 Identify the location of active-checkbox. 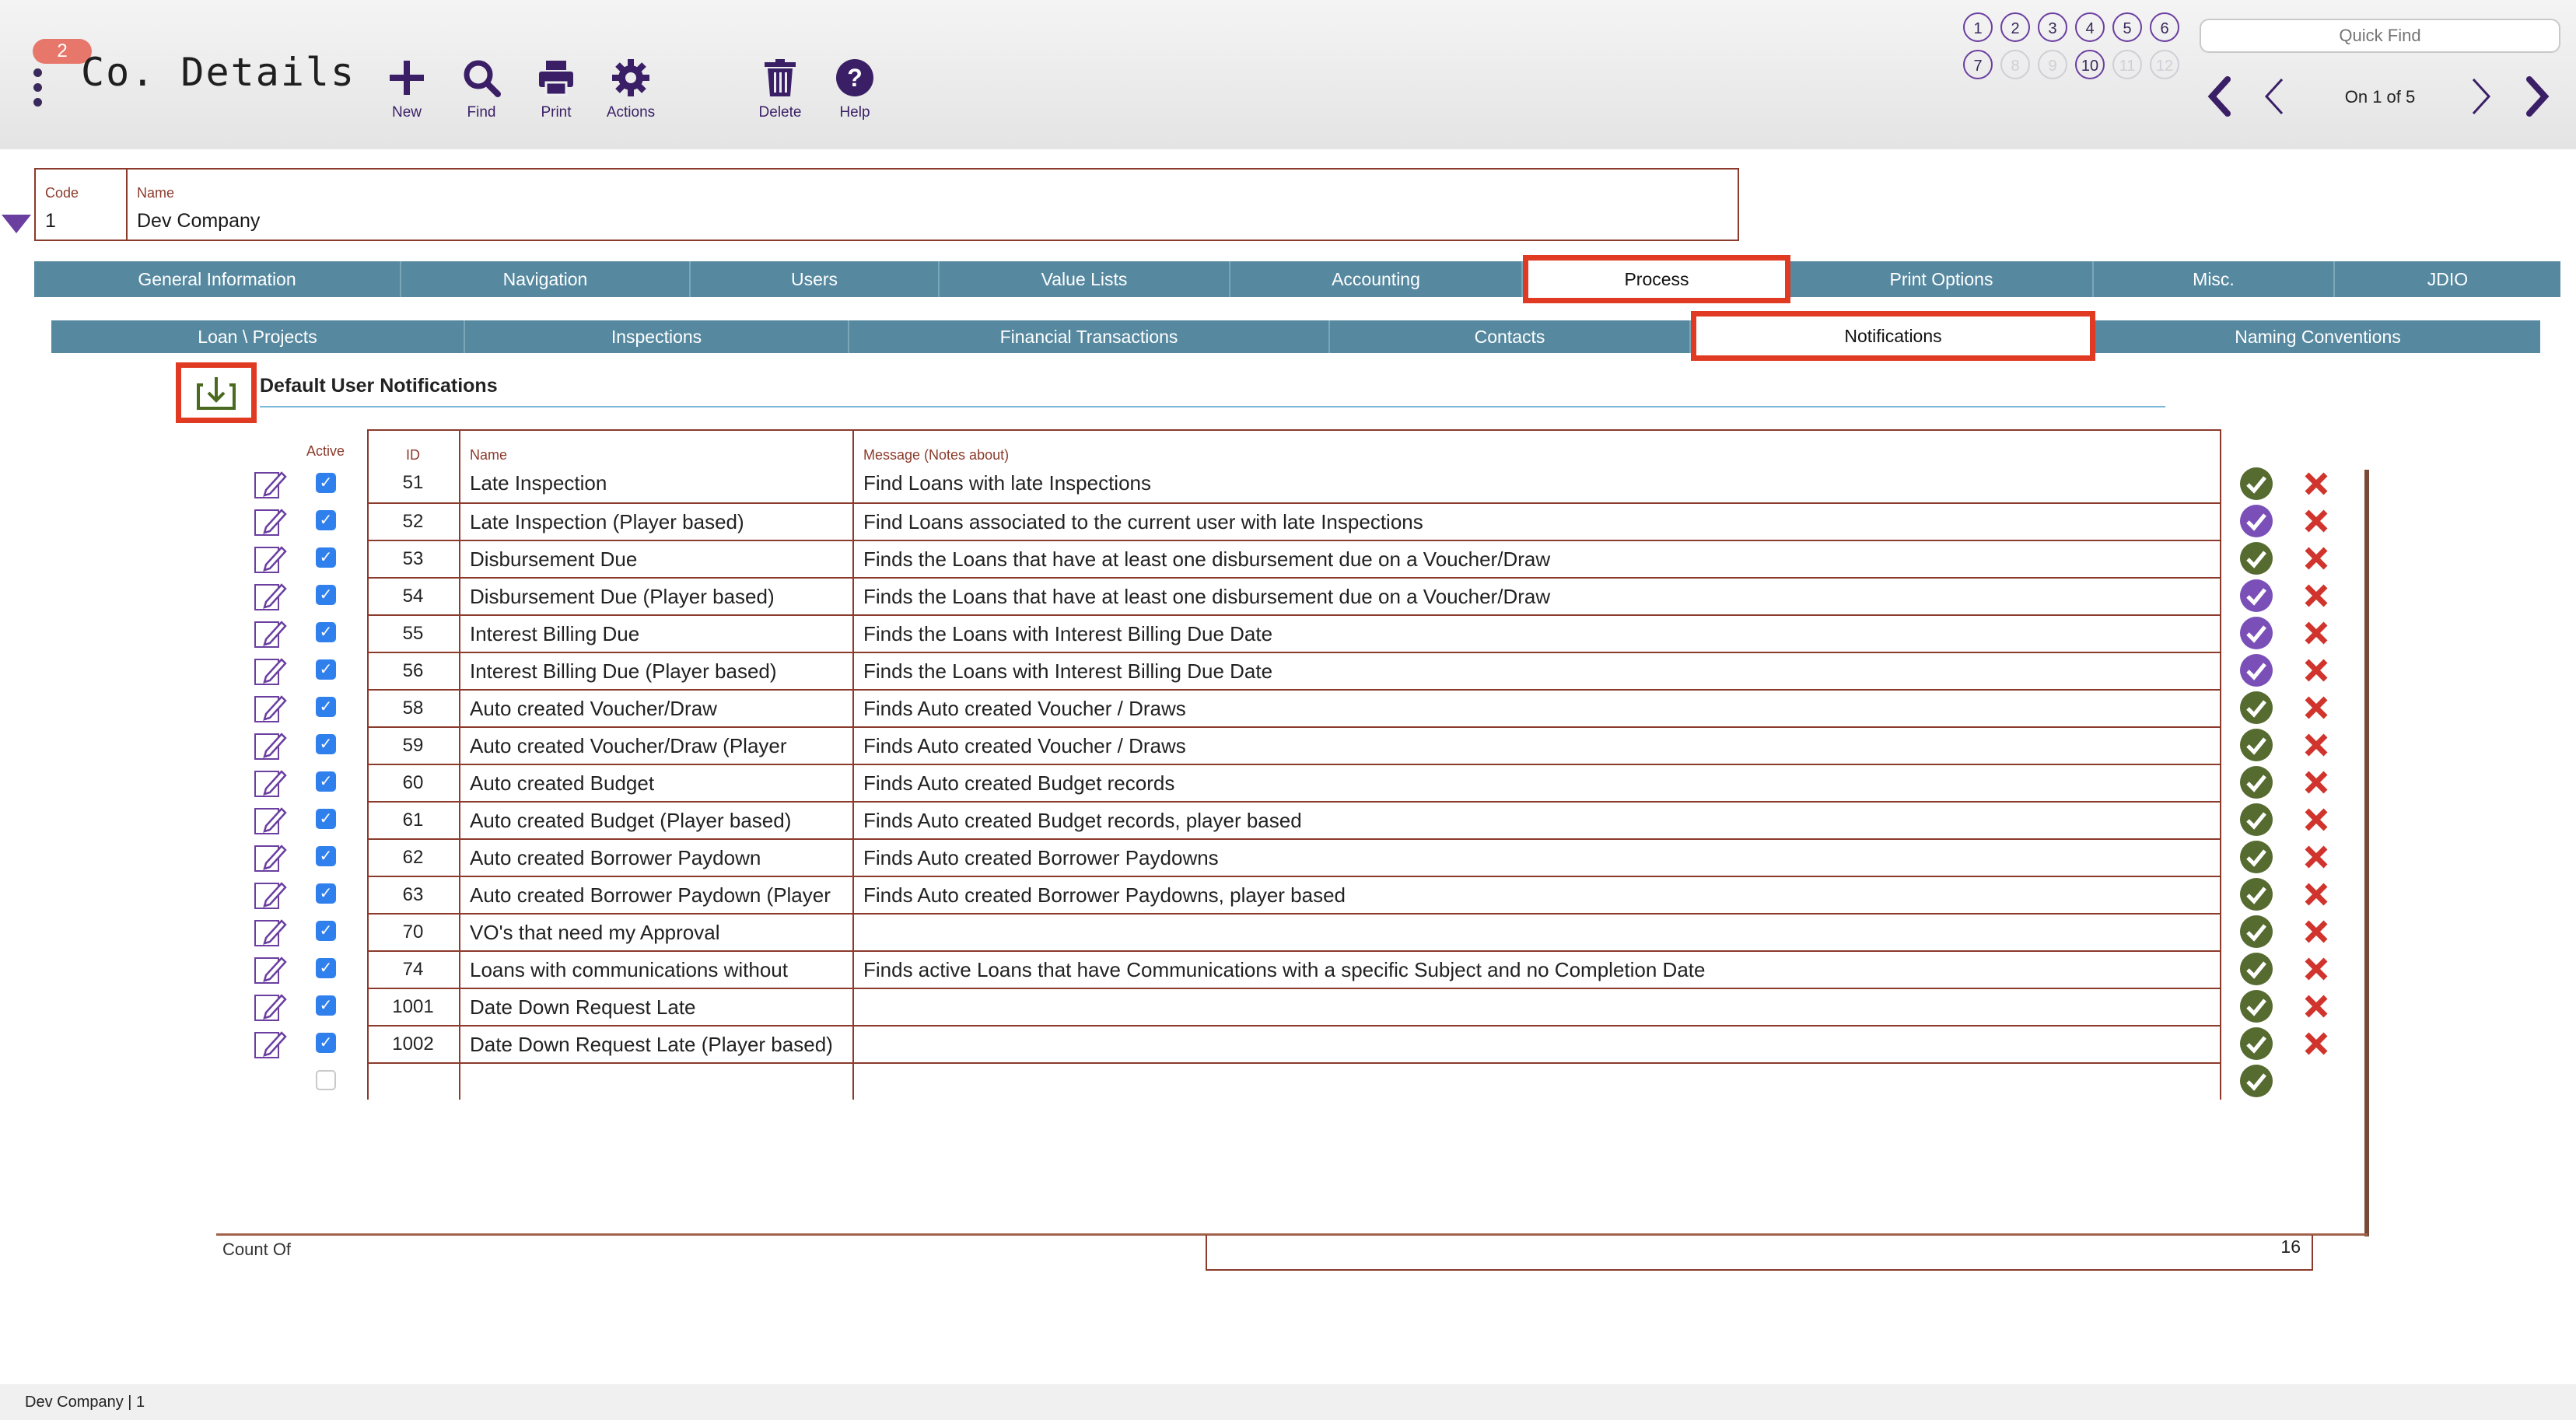
(326, 1080).